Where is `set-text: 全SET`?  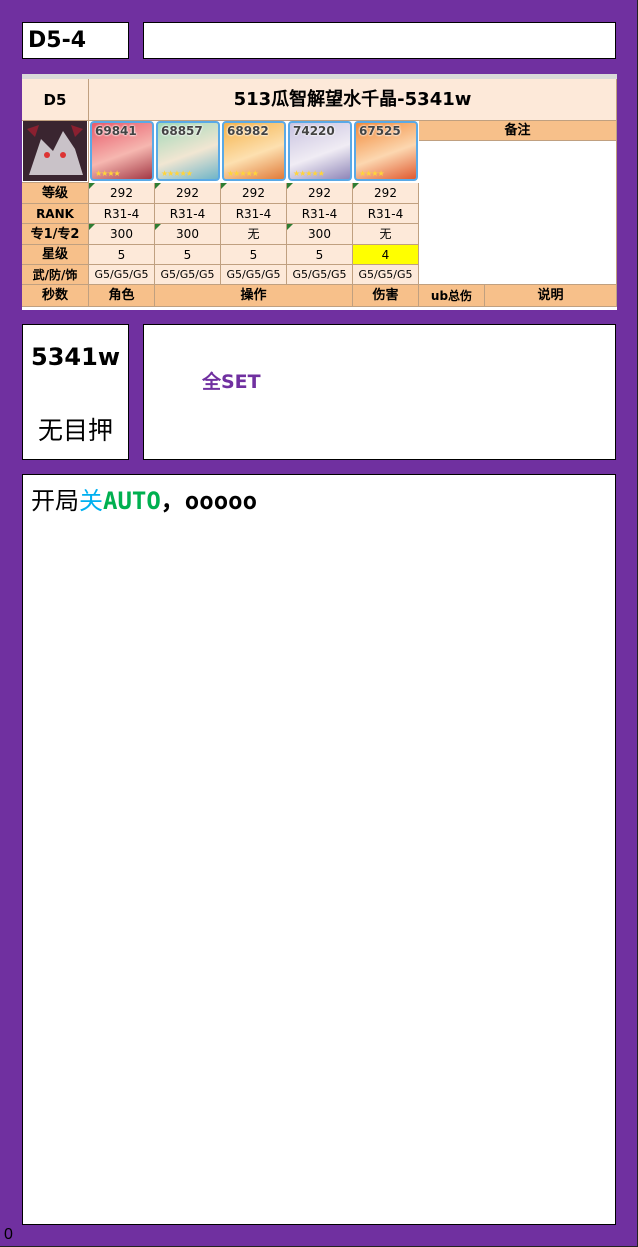
set-text: 全SET is located at coordinates (231, 382).